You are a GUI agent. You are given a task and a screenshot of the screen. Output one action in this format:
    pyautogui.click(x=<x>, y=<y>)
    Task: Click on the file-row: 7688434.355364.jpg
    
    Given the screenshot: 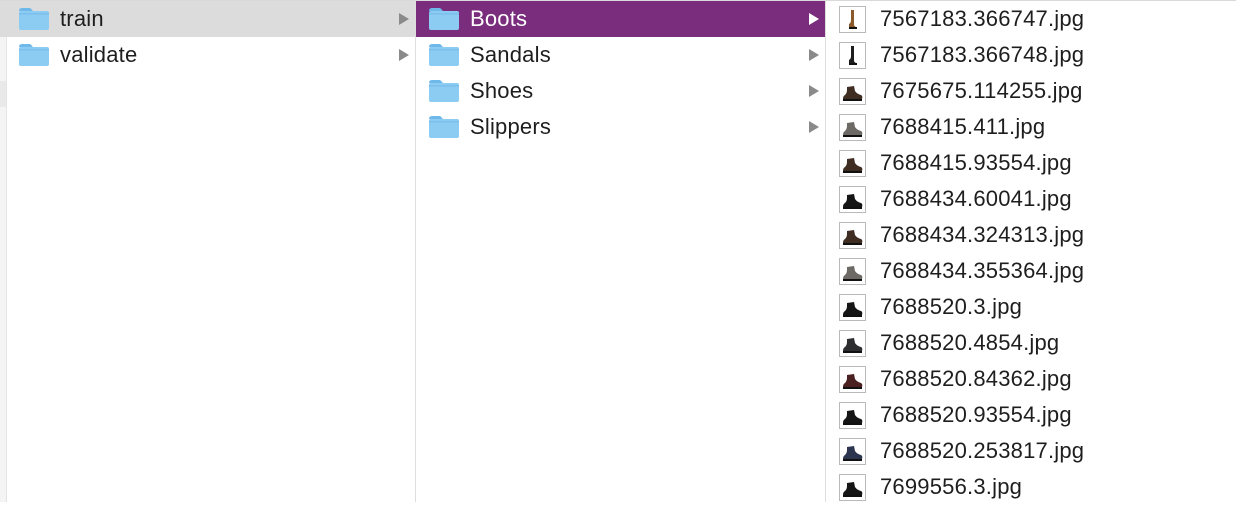 What is the action you would take?
    pyautogui.click(x=1031, y=271)
    